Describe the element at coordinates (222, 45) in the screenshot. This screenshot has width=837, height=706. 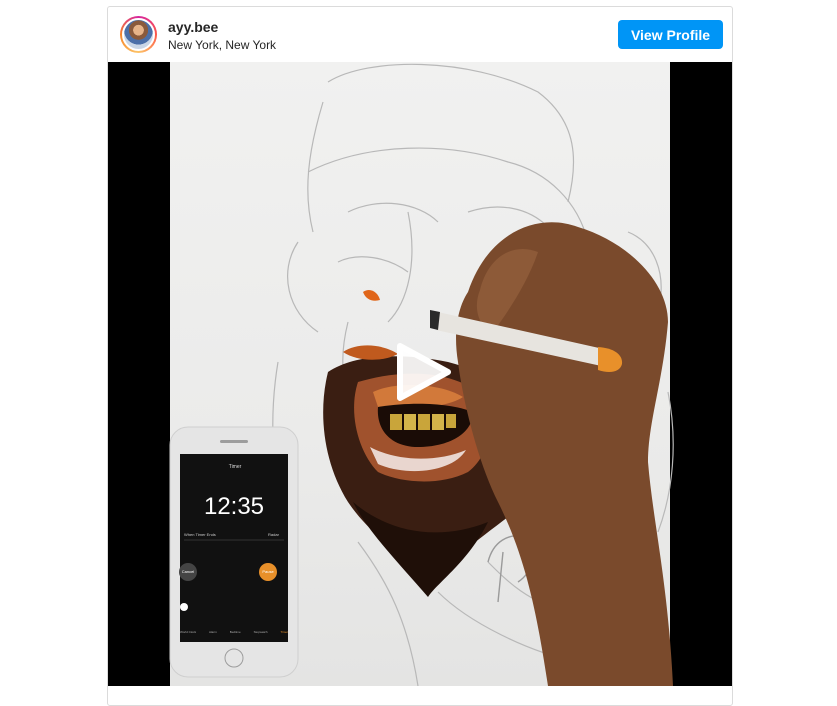
I see `location: New York, New York` at that location.